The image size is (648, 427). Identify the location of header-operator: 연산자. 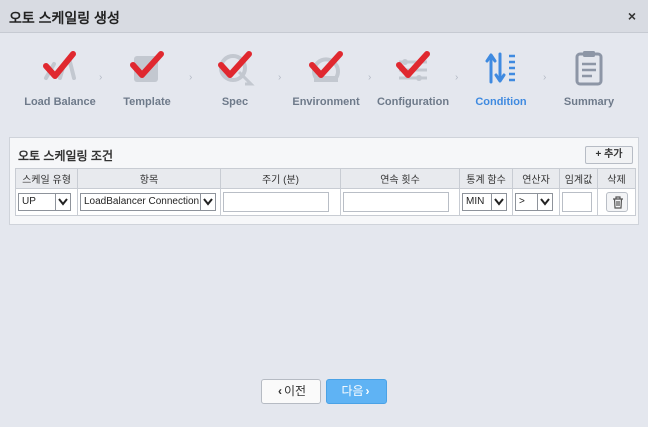
(536, 178).